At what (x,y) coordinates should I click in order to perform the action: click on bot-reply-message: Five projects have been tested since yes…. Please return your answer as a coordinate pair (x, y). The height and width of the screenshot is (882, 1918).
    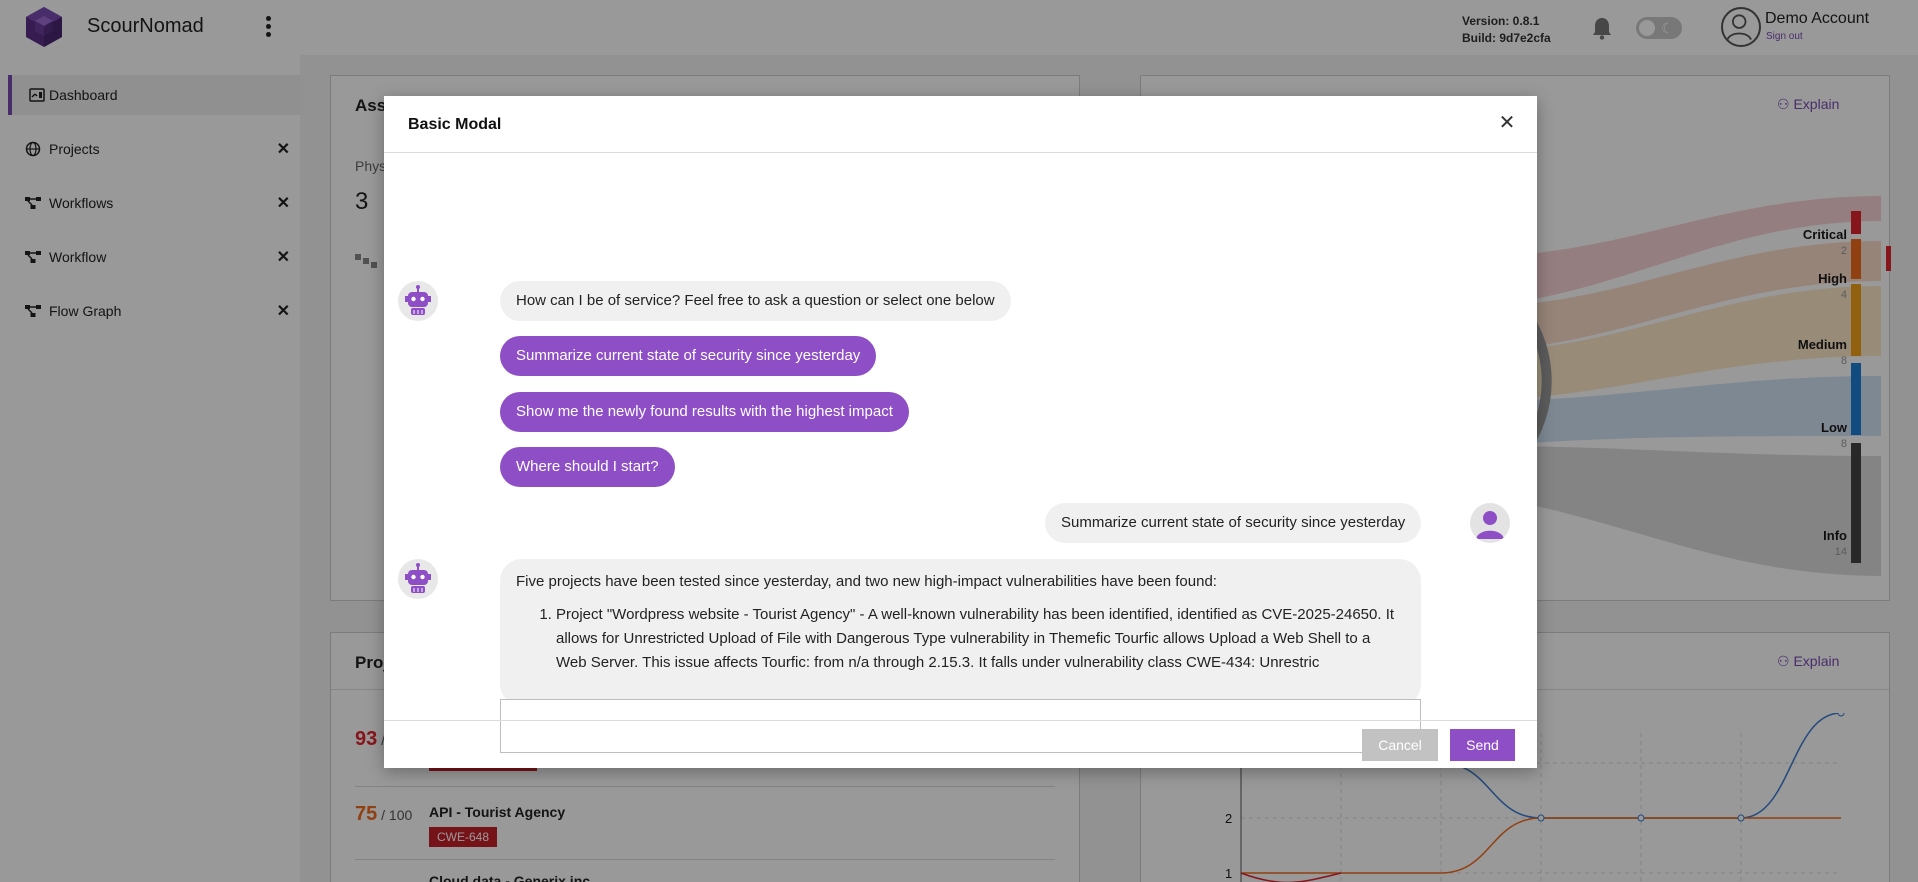
    Looking at the image, I should click on (960, 632).